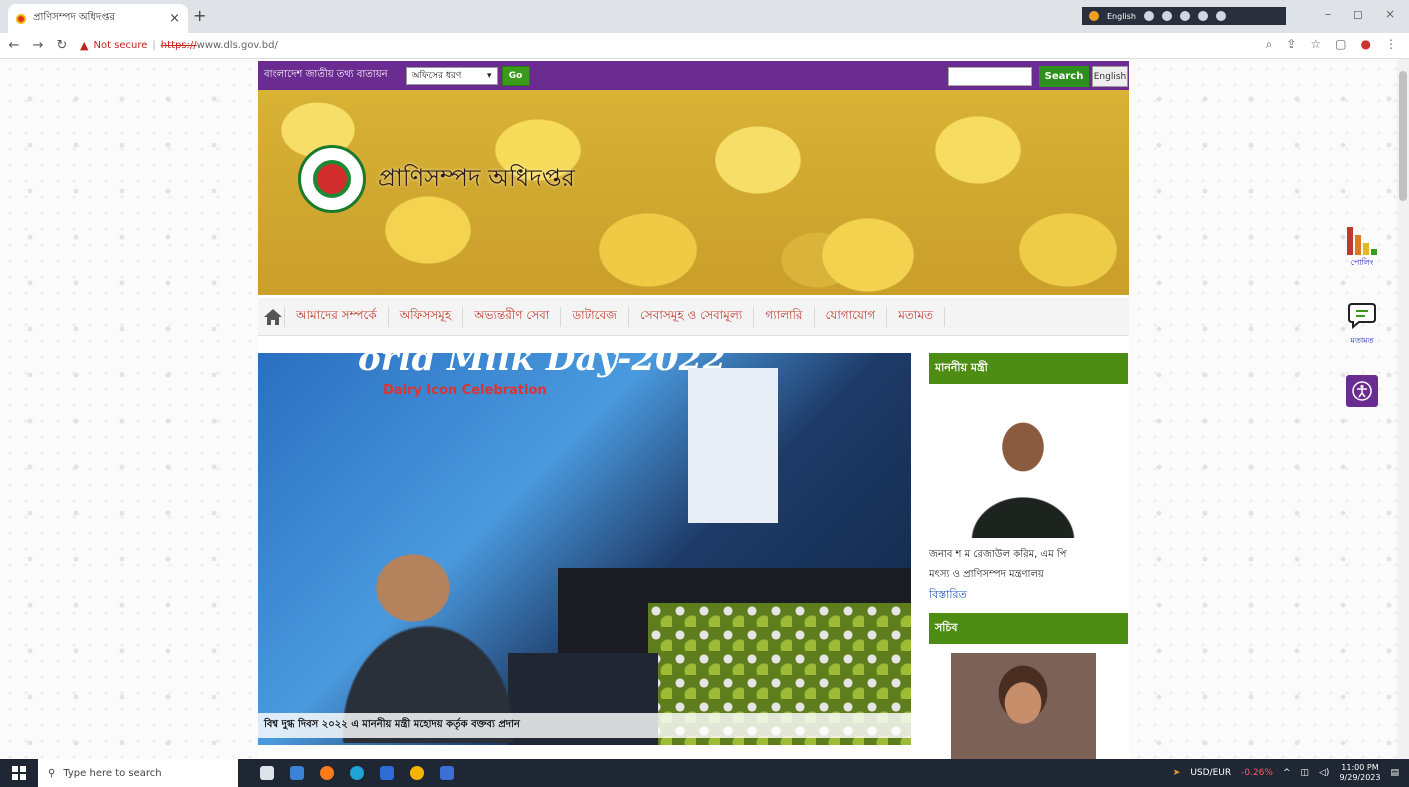  Describe the element at coordinates (1305, 773) in the screenshot. I see `network-icon: ◫` at that location.